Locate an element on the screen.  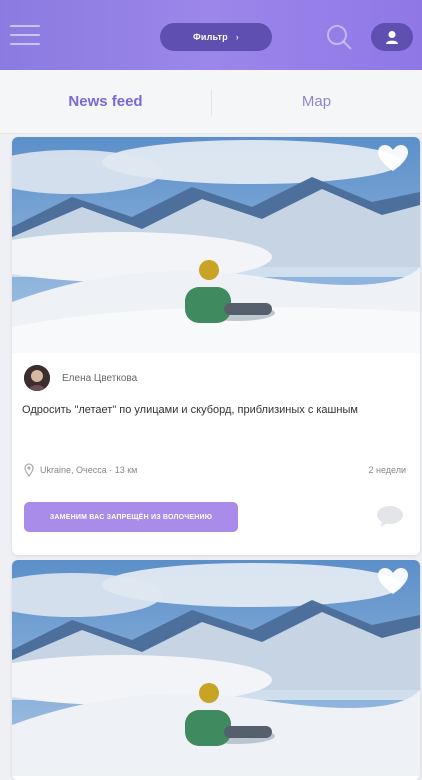
app-header: Фильтр › is located at coordinates (211, 35).